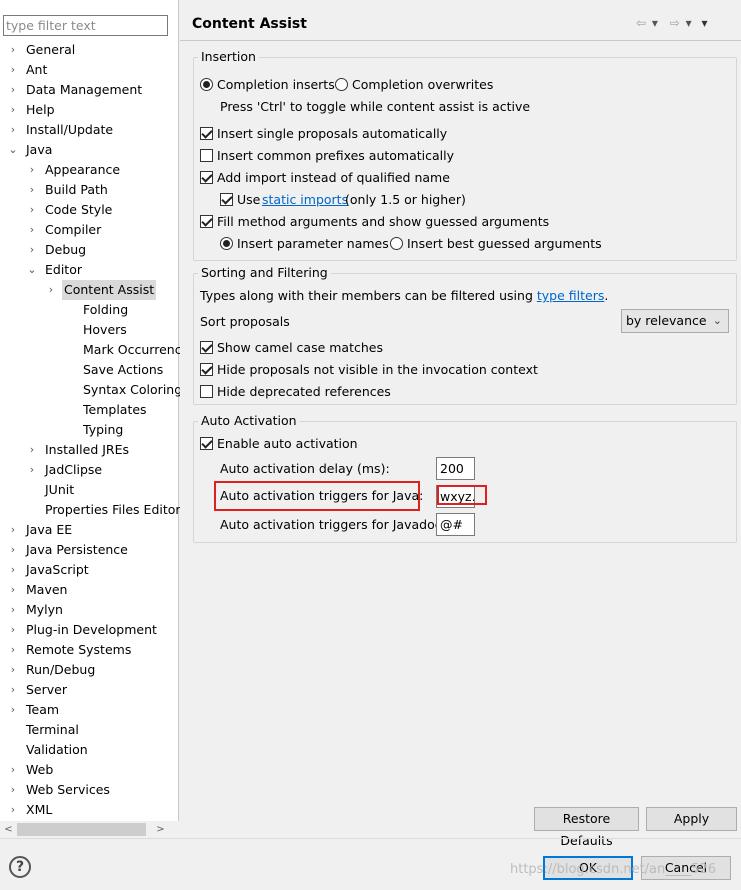 Image resolution: width=741 pixels, height=890 pixels. I want to click on forward-menu-chevron-icon: ▾, so click(689, 23).